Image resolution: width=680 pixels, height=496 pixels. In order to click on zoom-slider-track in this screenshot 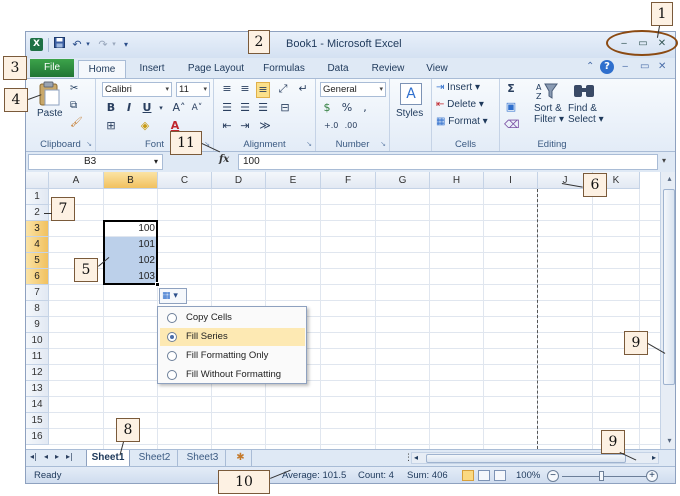, I will do `click(607, 476)`.